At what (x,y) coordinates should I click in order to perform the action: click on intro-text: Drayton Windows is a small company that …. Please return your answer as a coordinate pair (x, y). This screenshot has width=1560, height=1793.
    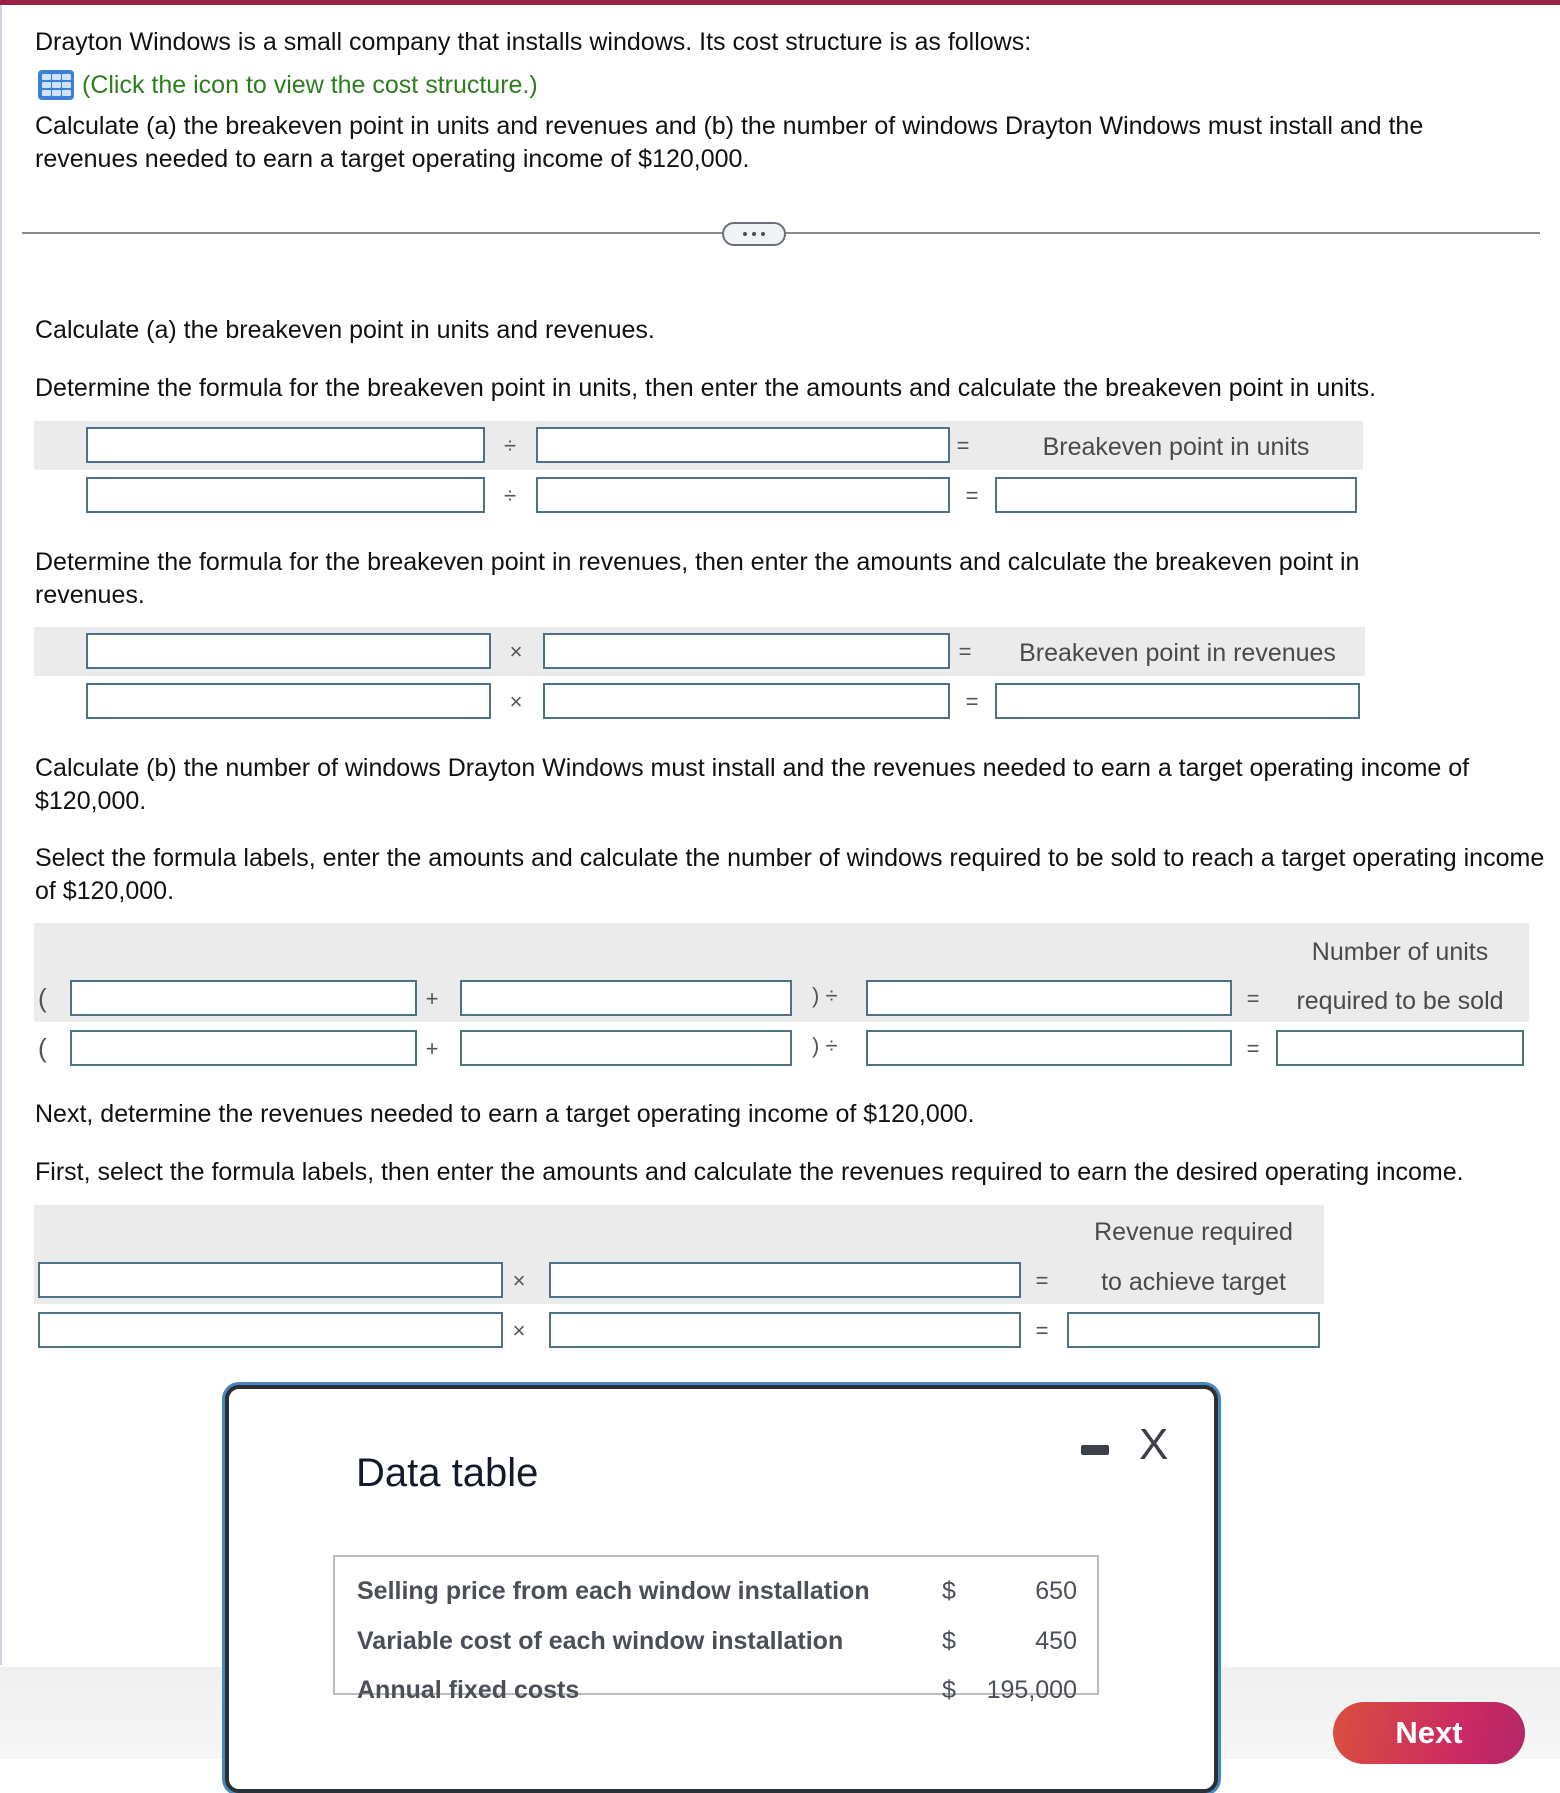
    Looking at the image, I should click on (533, 42).